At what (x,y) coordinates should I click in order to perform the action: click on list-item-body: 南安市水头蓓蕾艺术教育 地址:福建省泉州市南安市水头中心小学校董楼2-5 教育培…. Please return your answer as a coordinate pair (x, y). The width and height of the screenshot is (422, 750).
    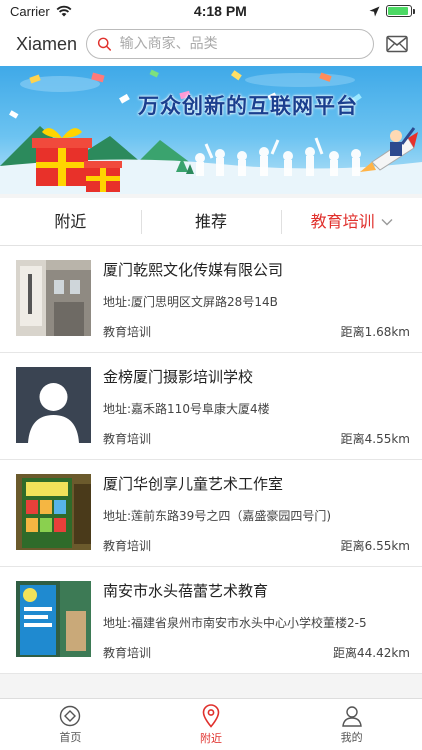
    Looking at the image, I should click on (256, 621).